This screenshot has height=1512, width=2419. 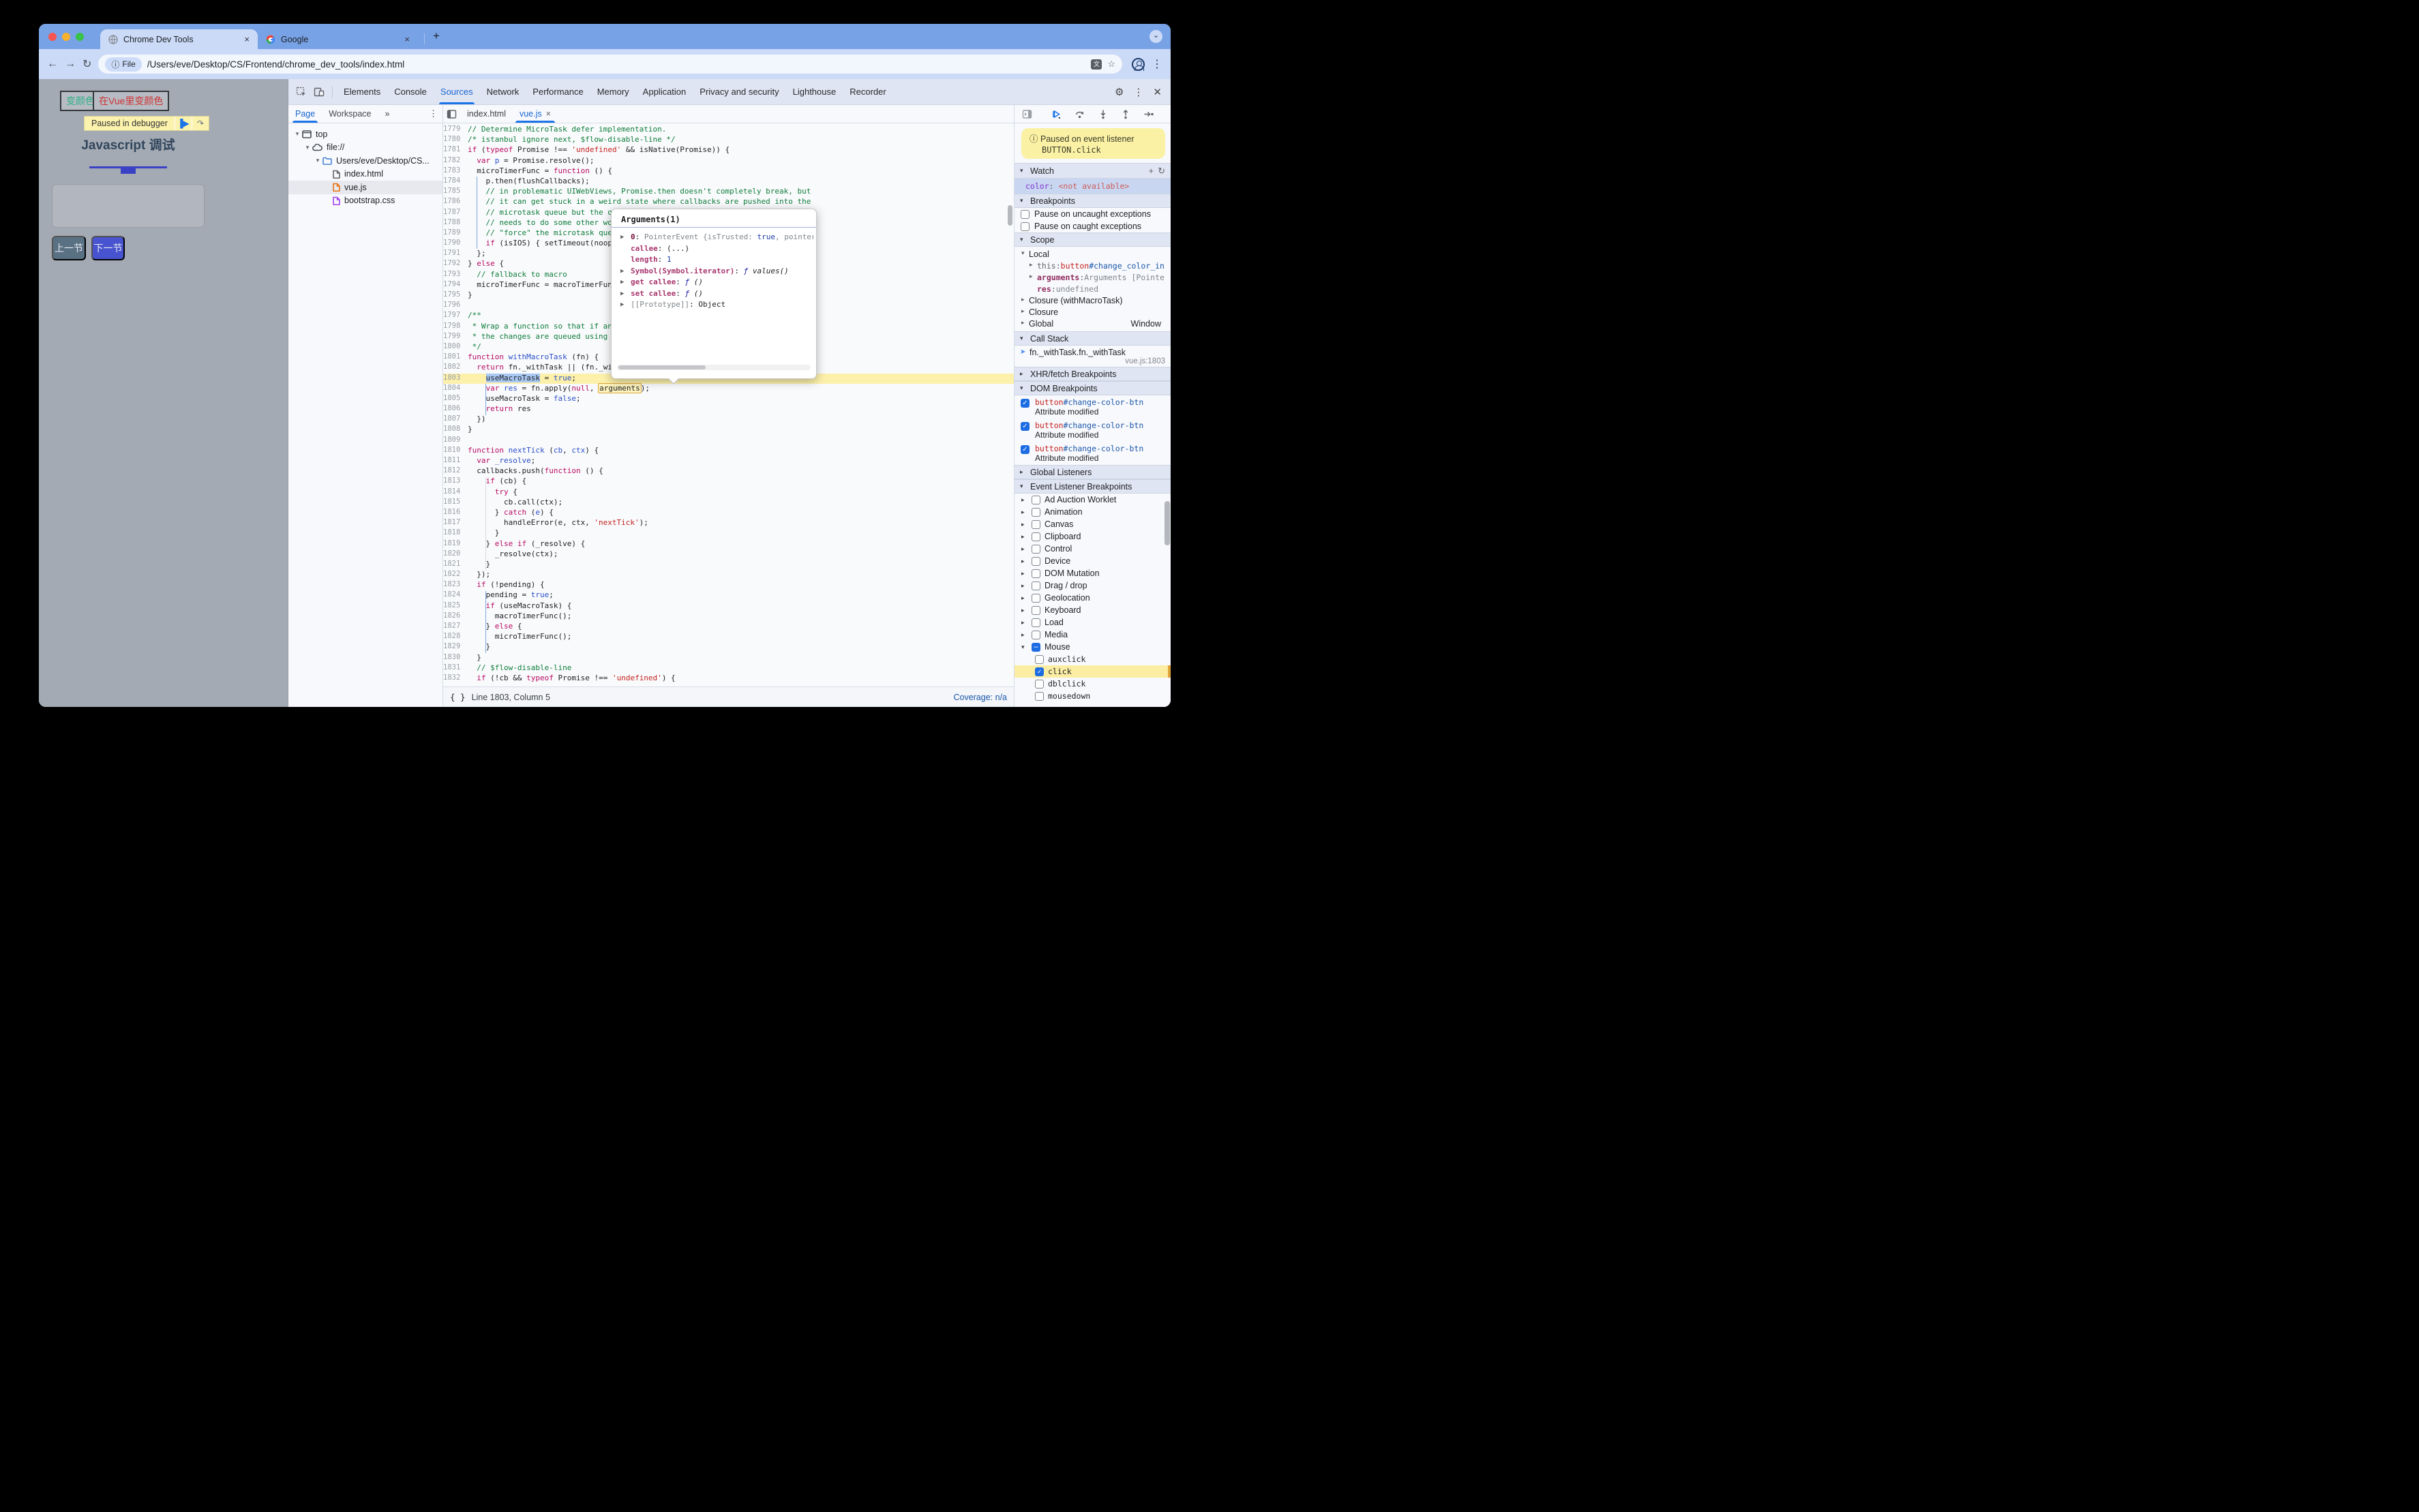 I want to click on checkbox-indeterminate: –, so click(x=1036, y=647).